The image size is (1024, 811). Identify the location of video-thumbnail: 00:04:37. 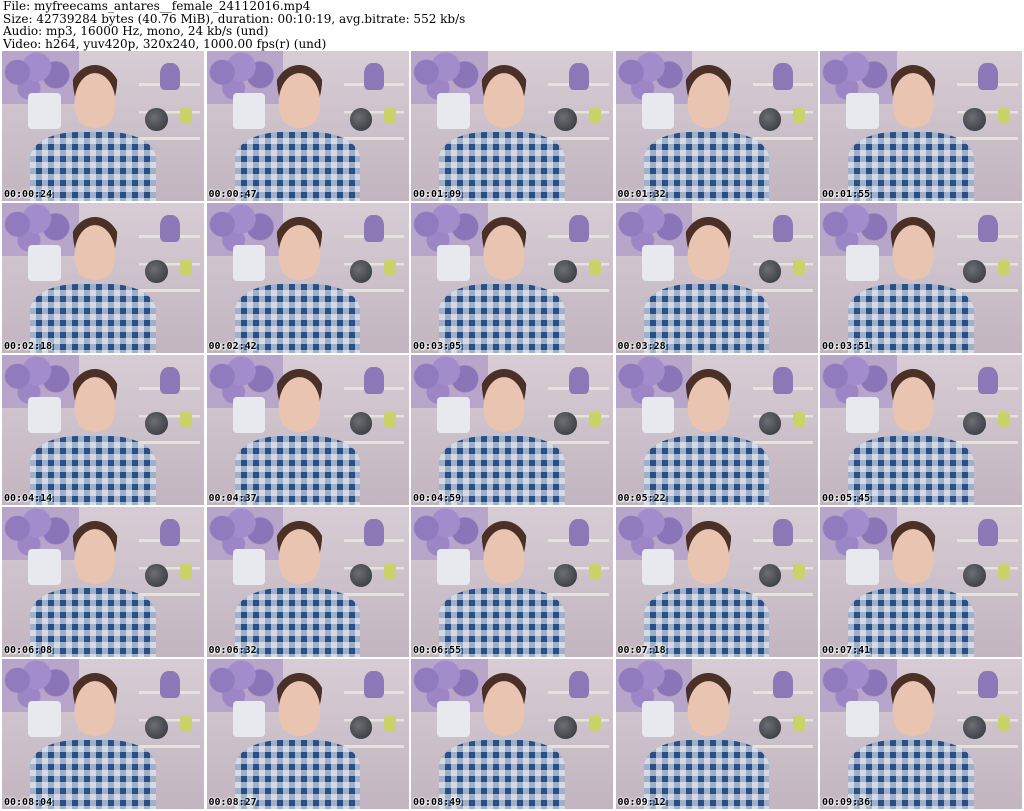
(307, 430).